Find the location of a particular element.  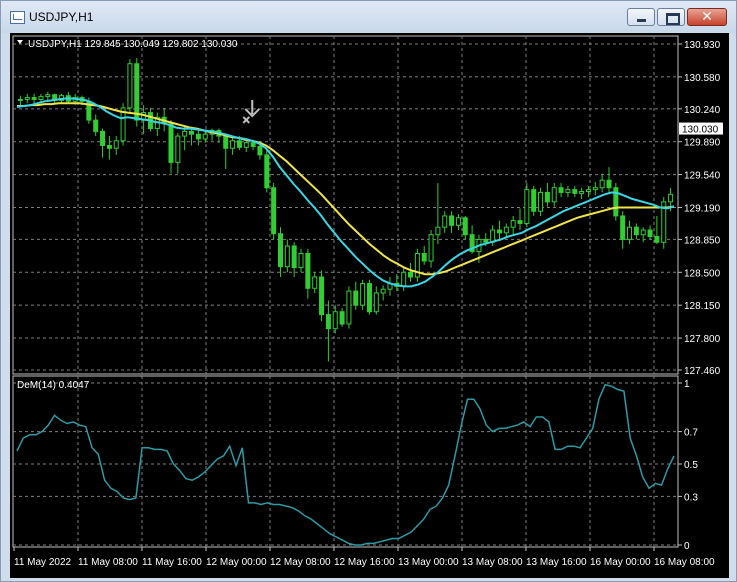

close-icon: ✕ is located at coordinates (707, 17).